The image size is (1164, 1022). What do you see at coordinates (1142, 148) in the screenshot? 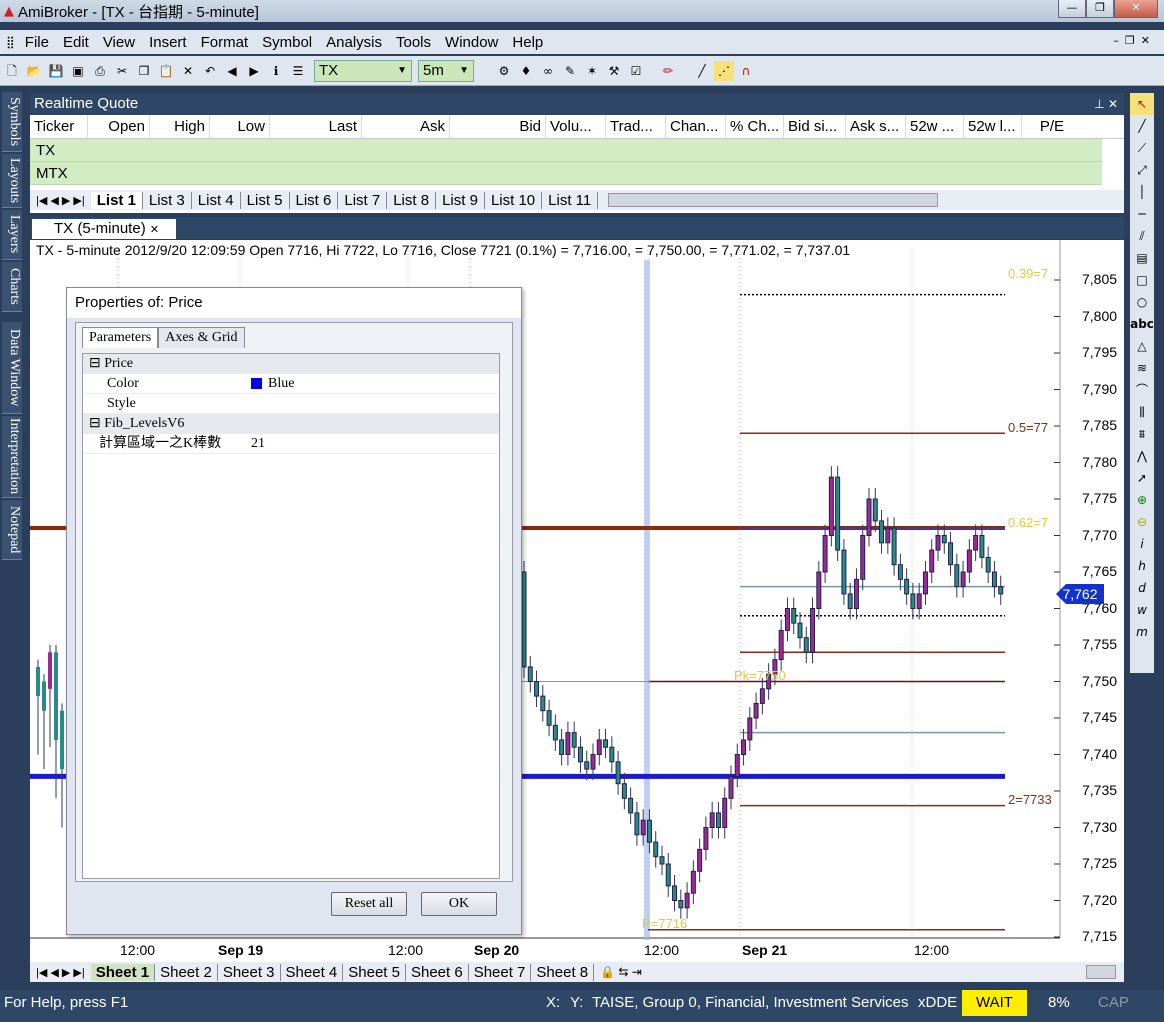
I see `ray-icon: ⟋` at bounding box center [1142, 148].